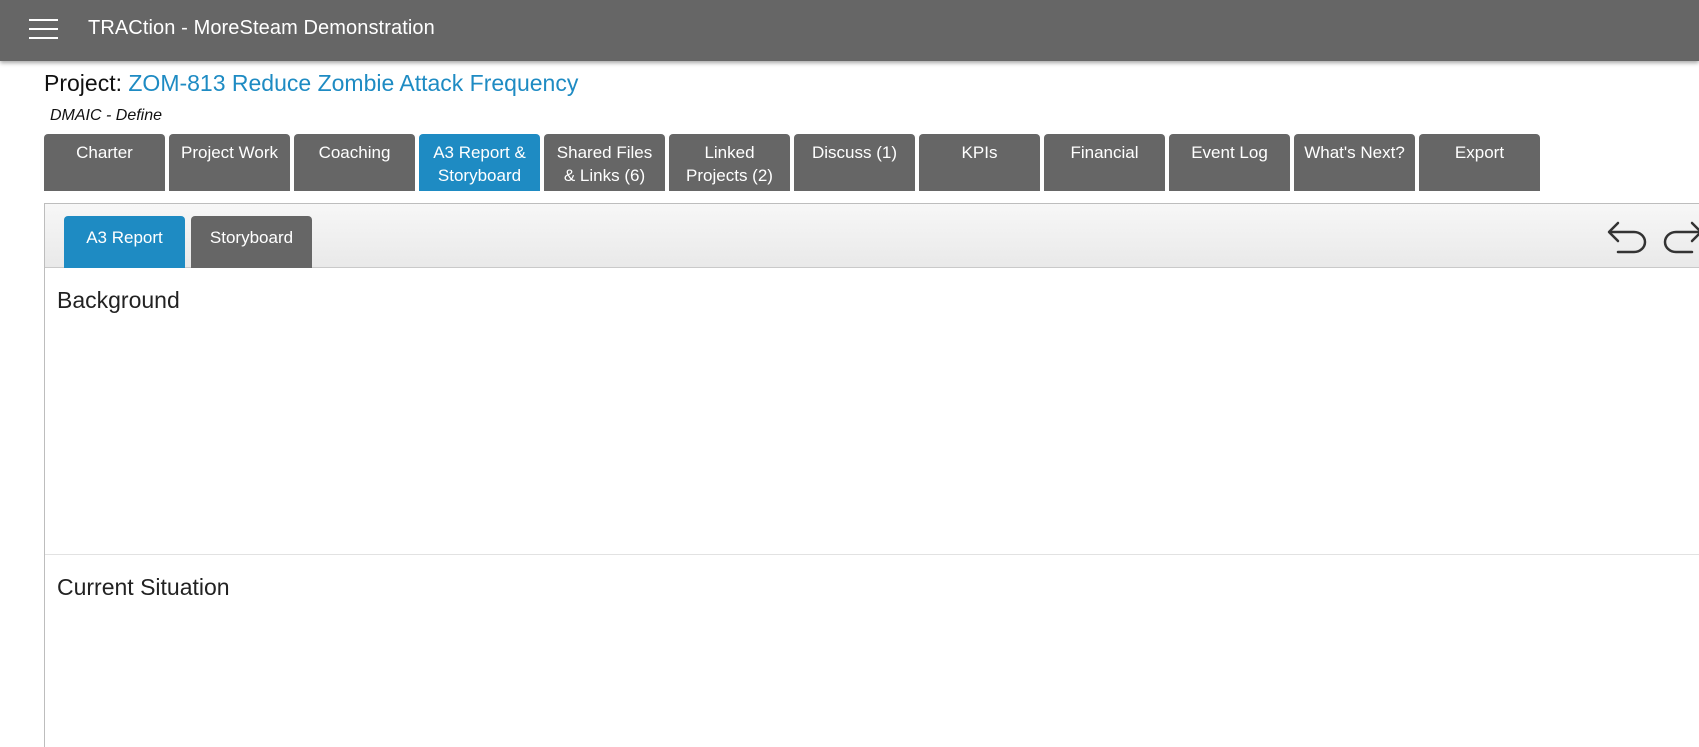 The image size is (1699, 747). Describe the element at coordinates (251, 242) in the screenshot. I see `subtab-storyboard: Storyboard` at that location.